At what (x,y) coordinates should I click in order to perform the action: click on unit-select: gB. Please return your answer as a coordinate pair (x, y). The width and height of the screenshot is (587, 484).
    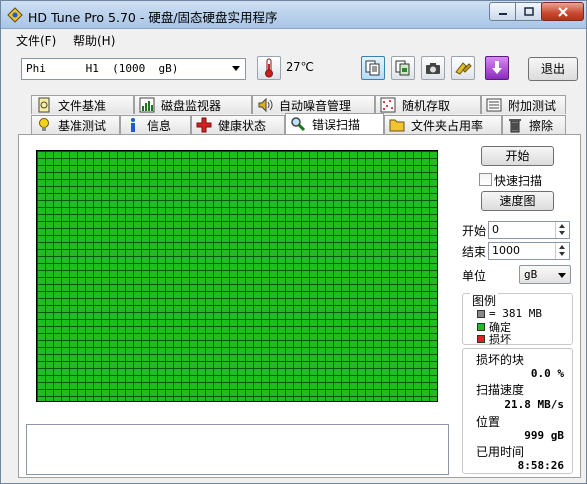
    Looking at the image, I should click on (545, 274).